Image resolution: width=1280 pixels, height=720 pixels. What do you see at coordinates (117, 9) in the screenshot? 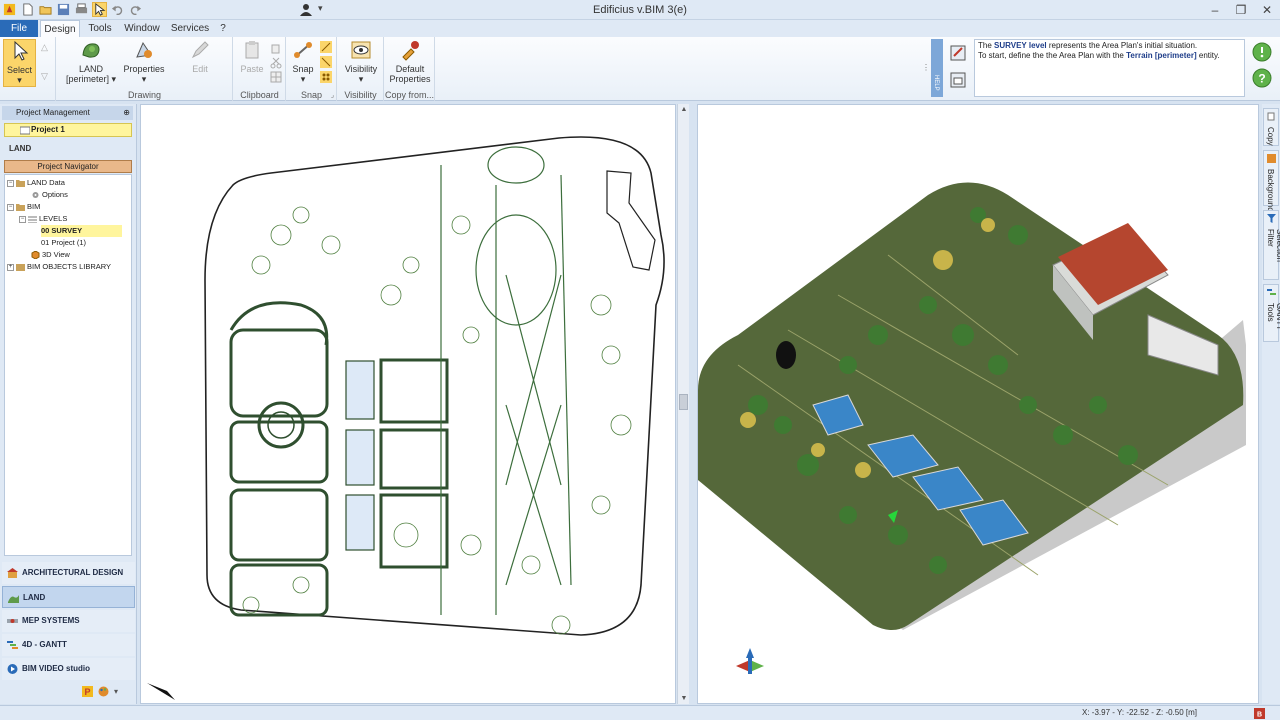
I see `undo-icon` at bounding box center [117, 9].